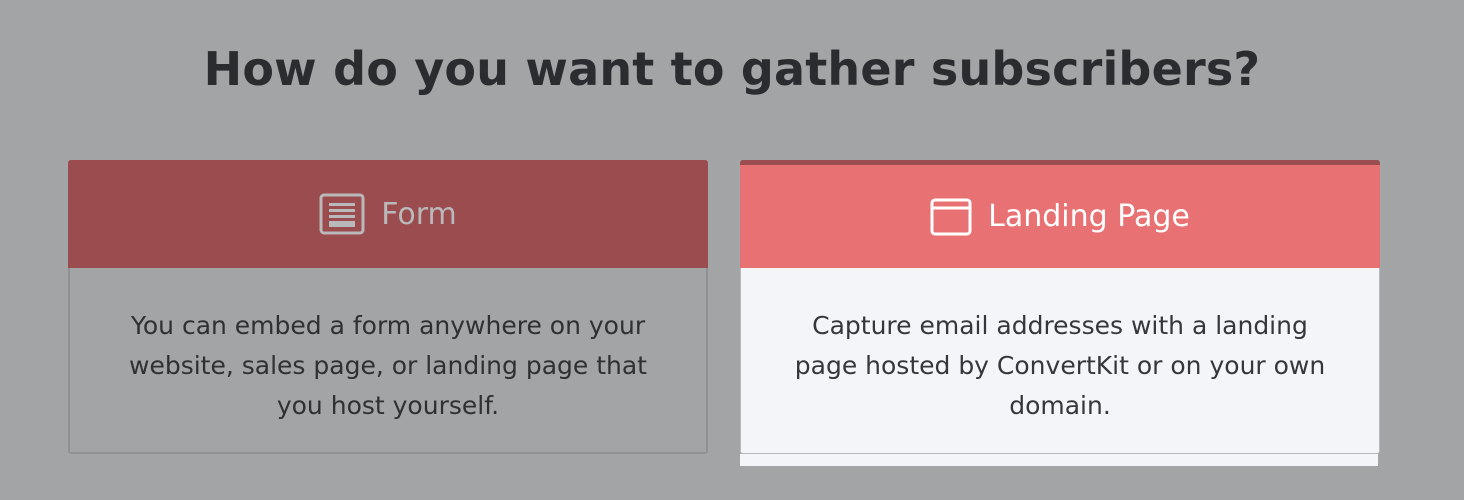 This screenshot has width=1464, height=500. I want to click on option-label-form: Form, so click(419, 214).